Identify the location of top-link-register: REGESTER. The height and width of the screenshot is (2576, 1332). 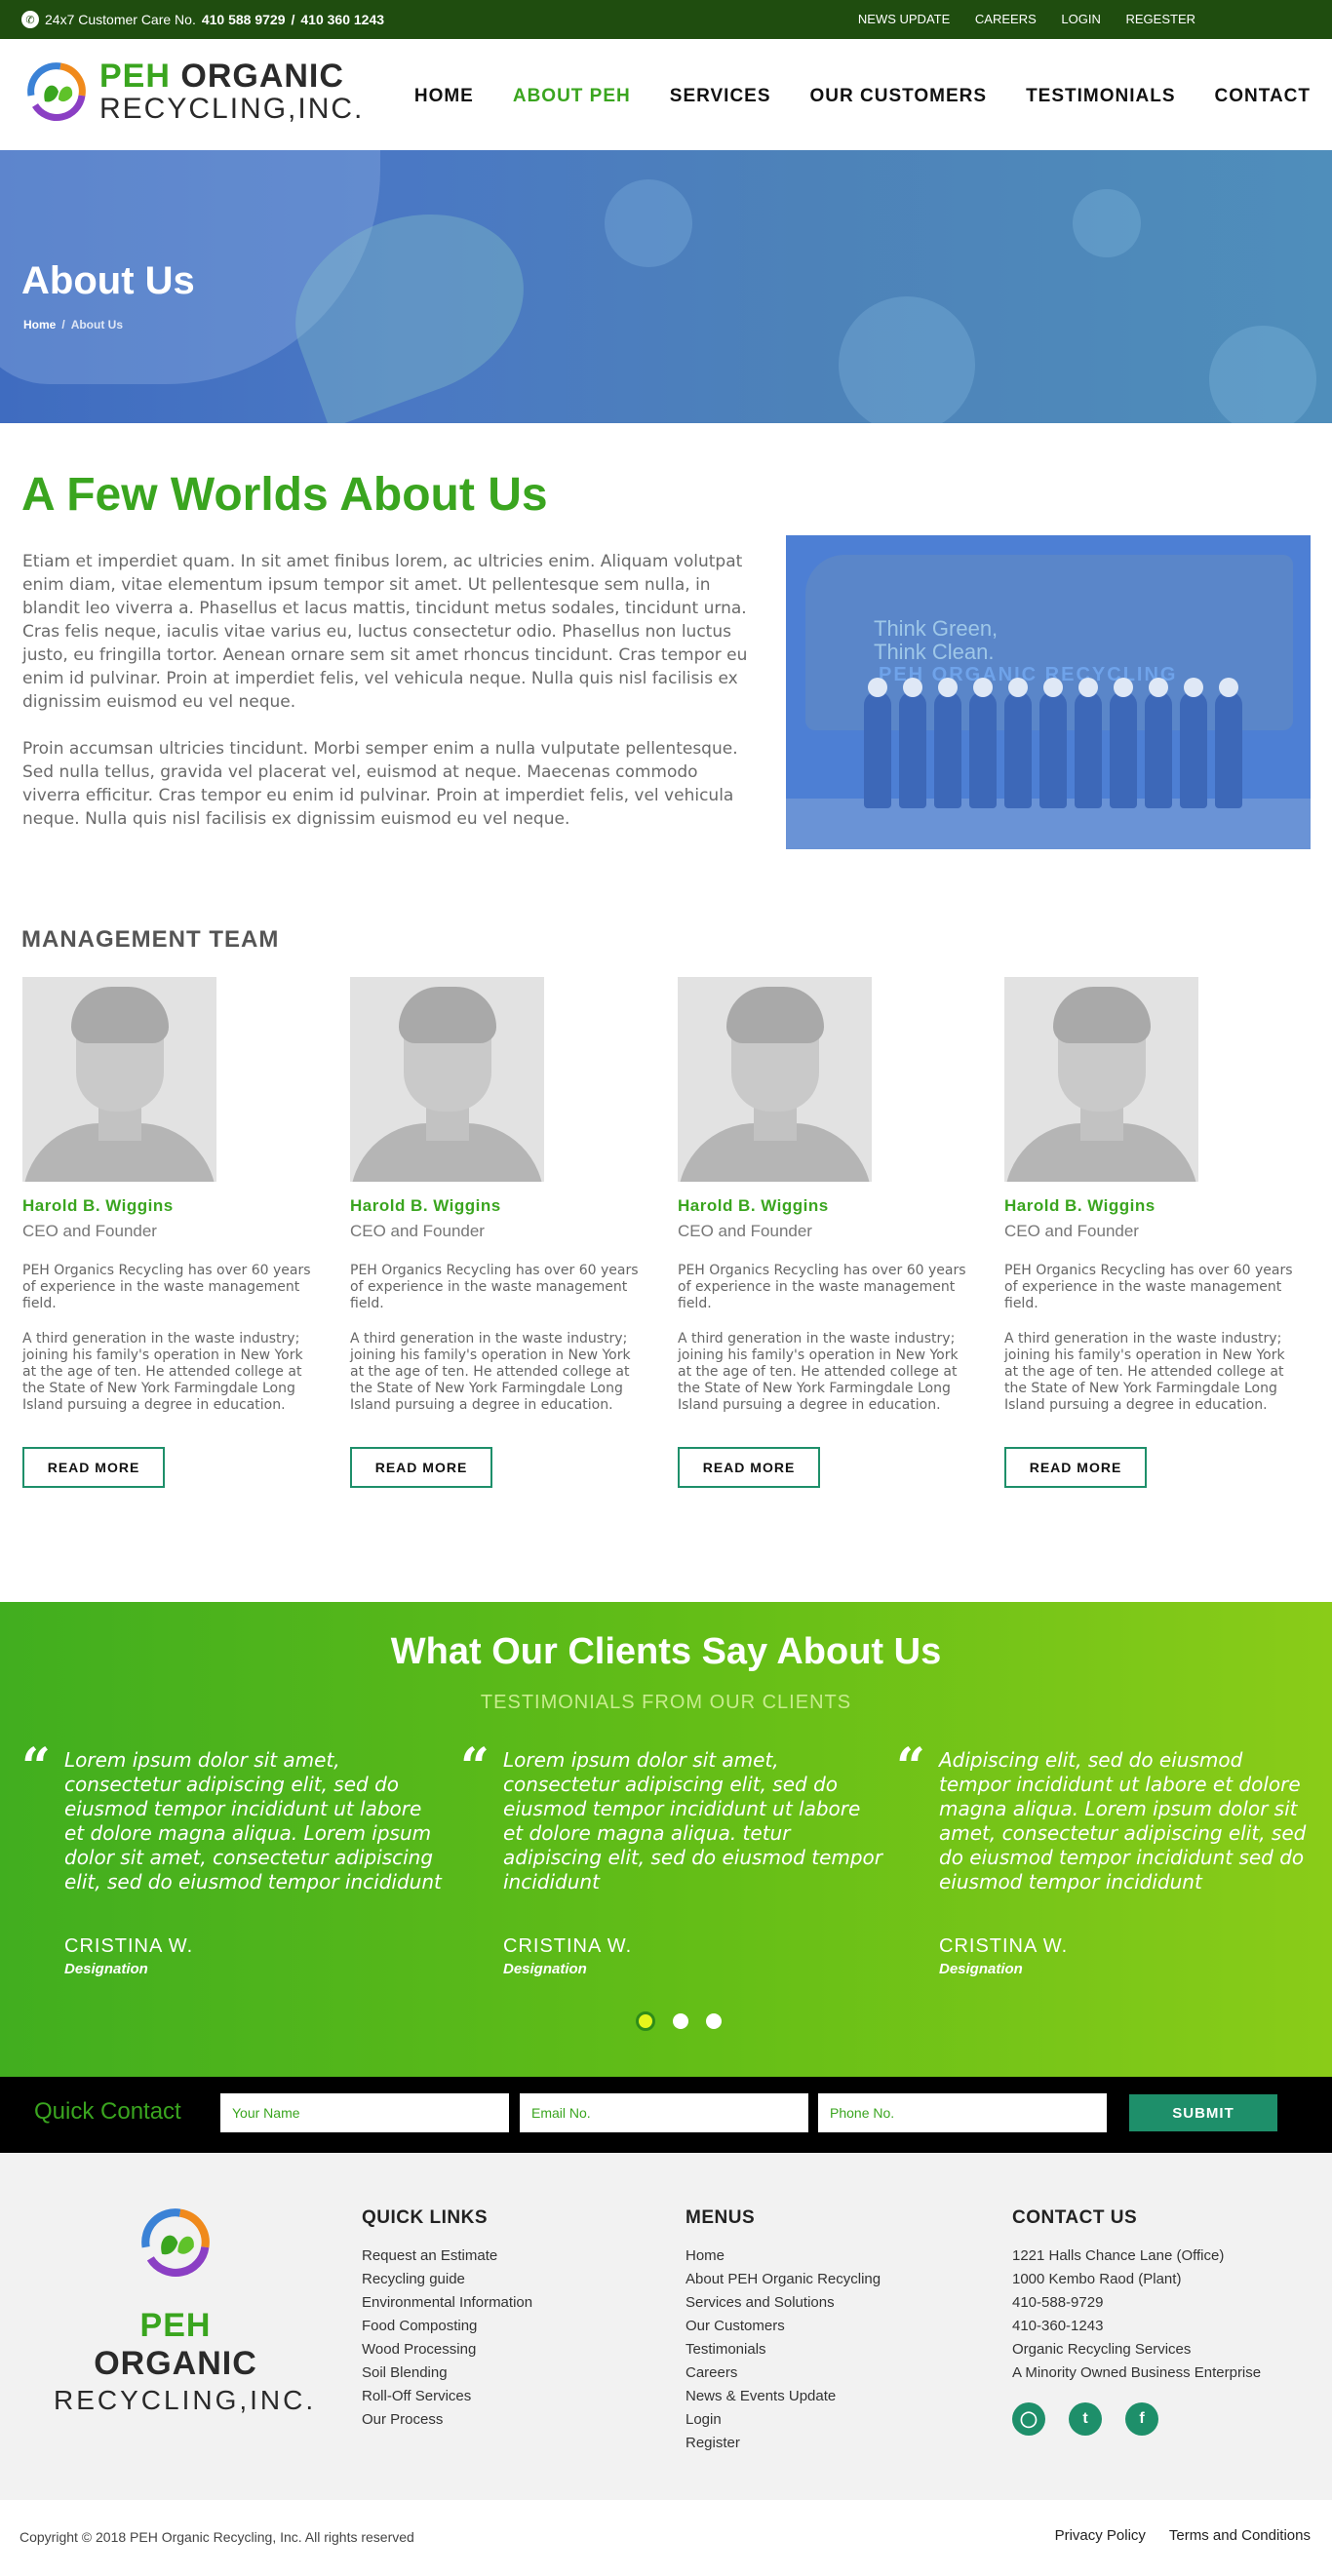
(1160, 19).